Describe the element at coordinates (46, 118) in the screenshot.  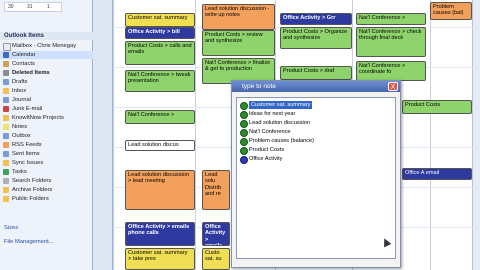
I see `folder-knowitnow-projects: KnowItNow Projects` at that location.